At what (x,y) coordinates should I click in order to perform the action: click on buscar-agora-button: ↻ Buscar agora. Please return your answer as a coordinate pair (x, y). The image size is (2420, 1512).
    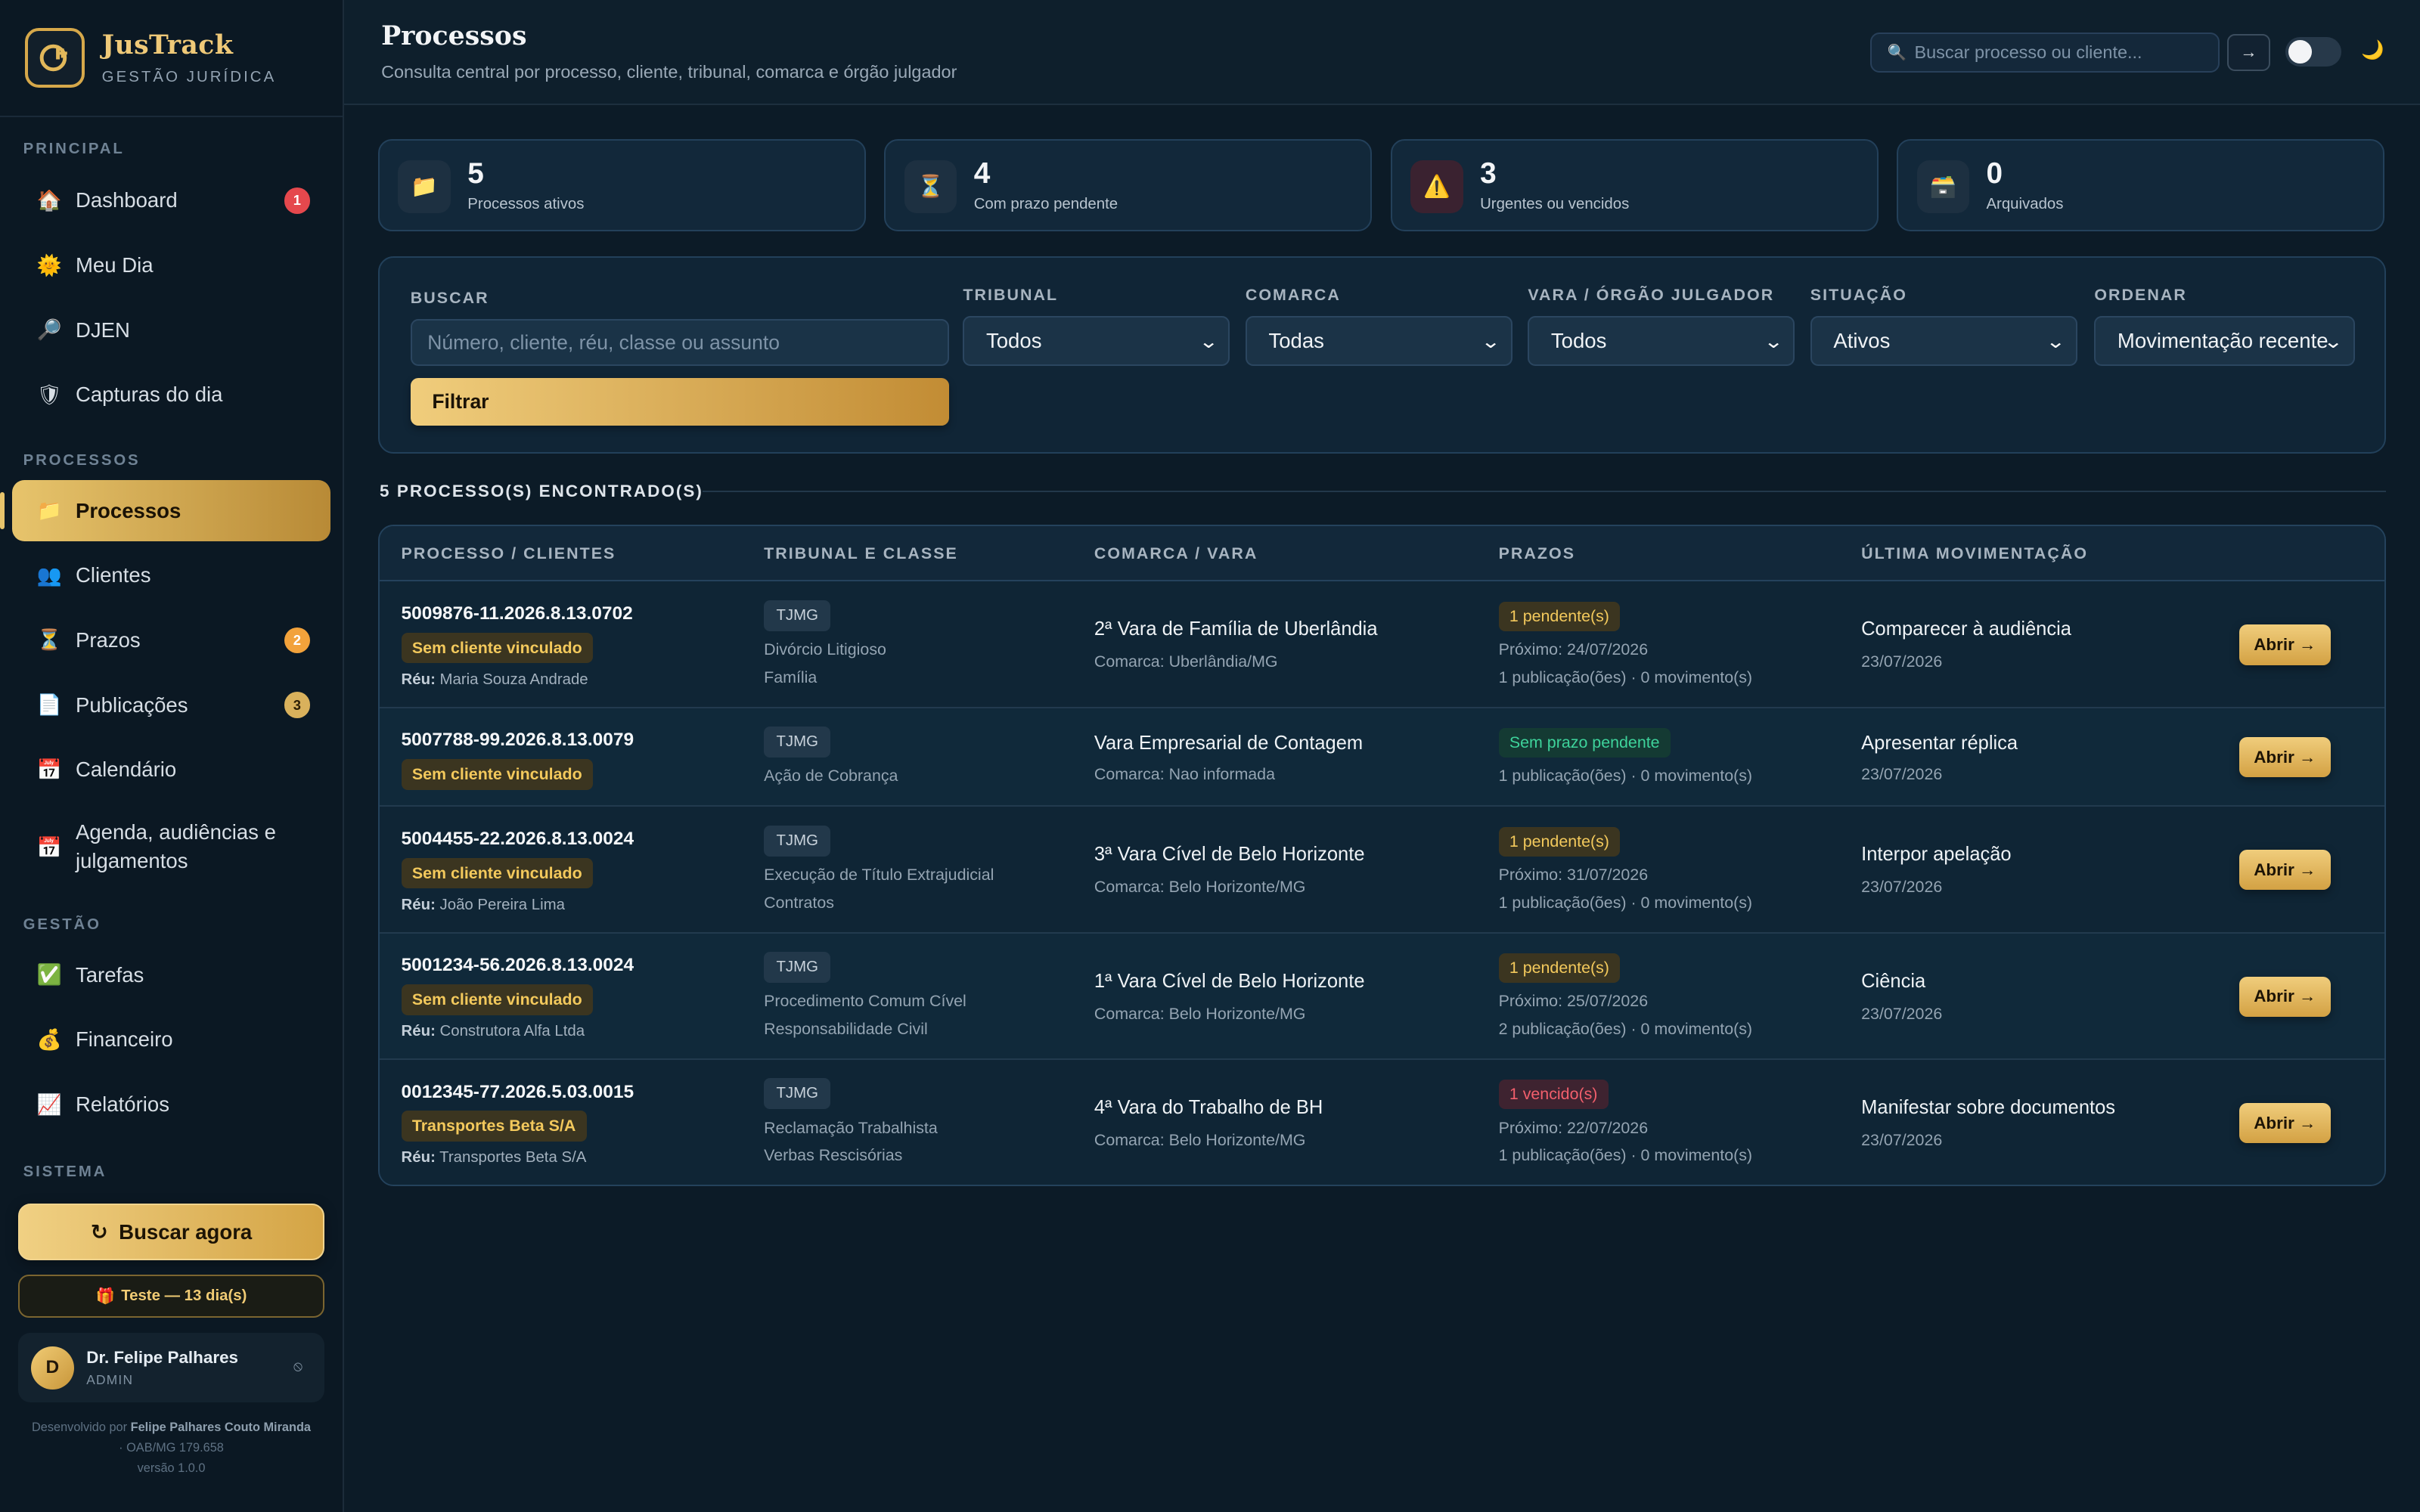
    Looking at the image, I should click on (171, 1232).